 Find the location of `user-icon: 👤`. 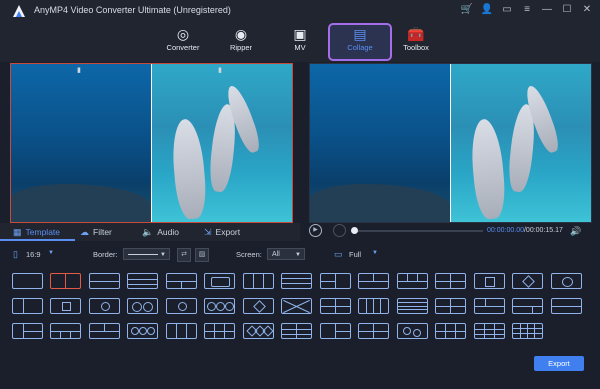

user-icon: 👤 is located at coordinates (487, 10).